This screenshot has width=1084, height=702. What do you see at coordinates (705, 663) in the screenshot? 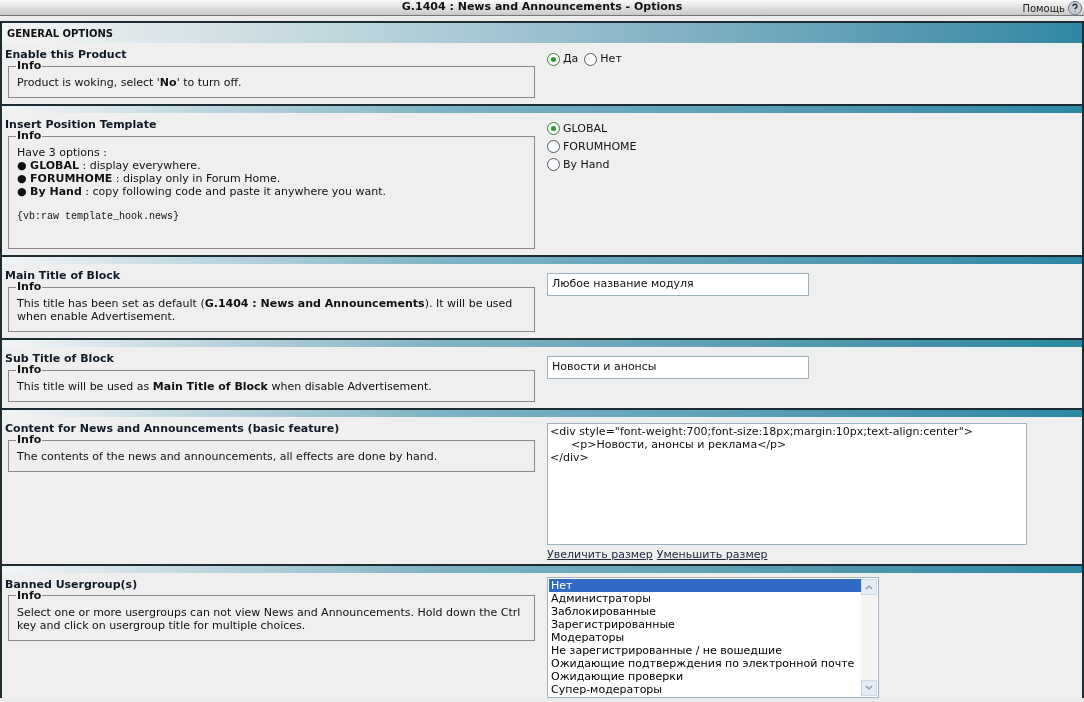
I see `listbox-option: Ожидающие подтверждения по электронной почте` at bounding box center [705, 663].